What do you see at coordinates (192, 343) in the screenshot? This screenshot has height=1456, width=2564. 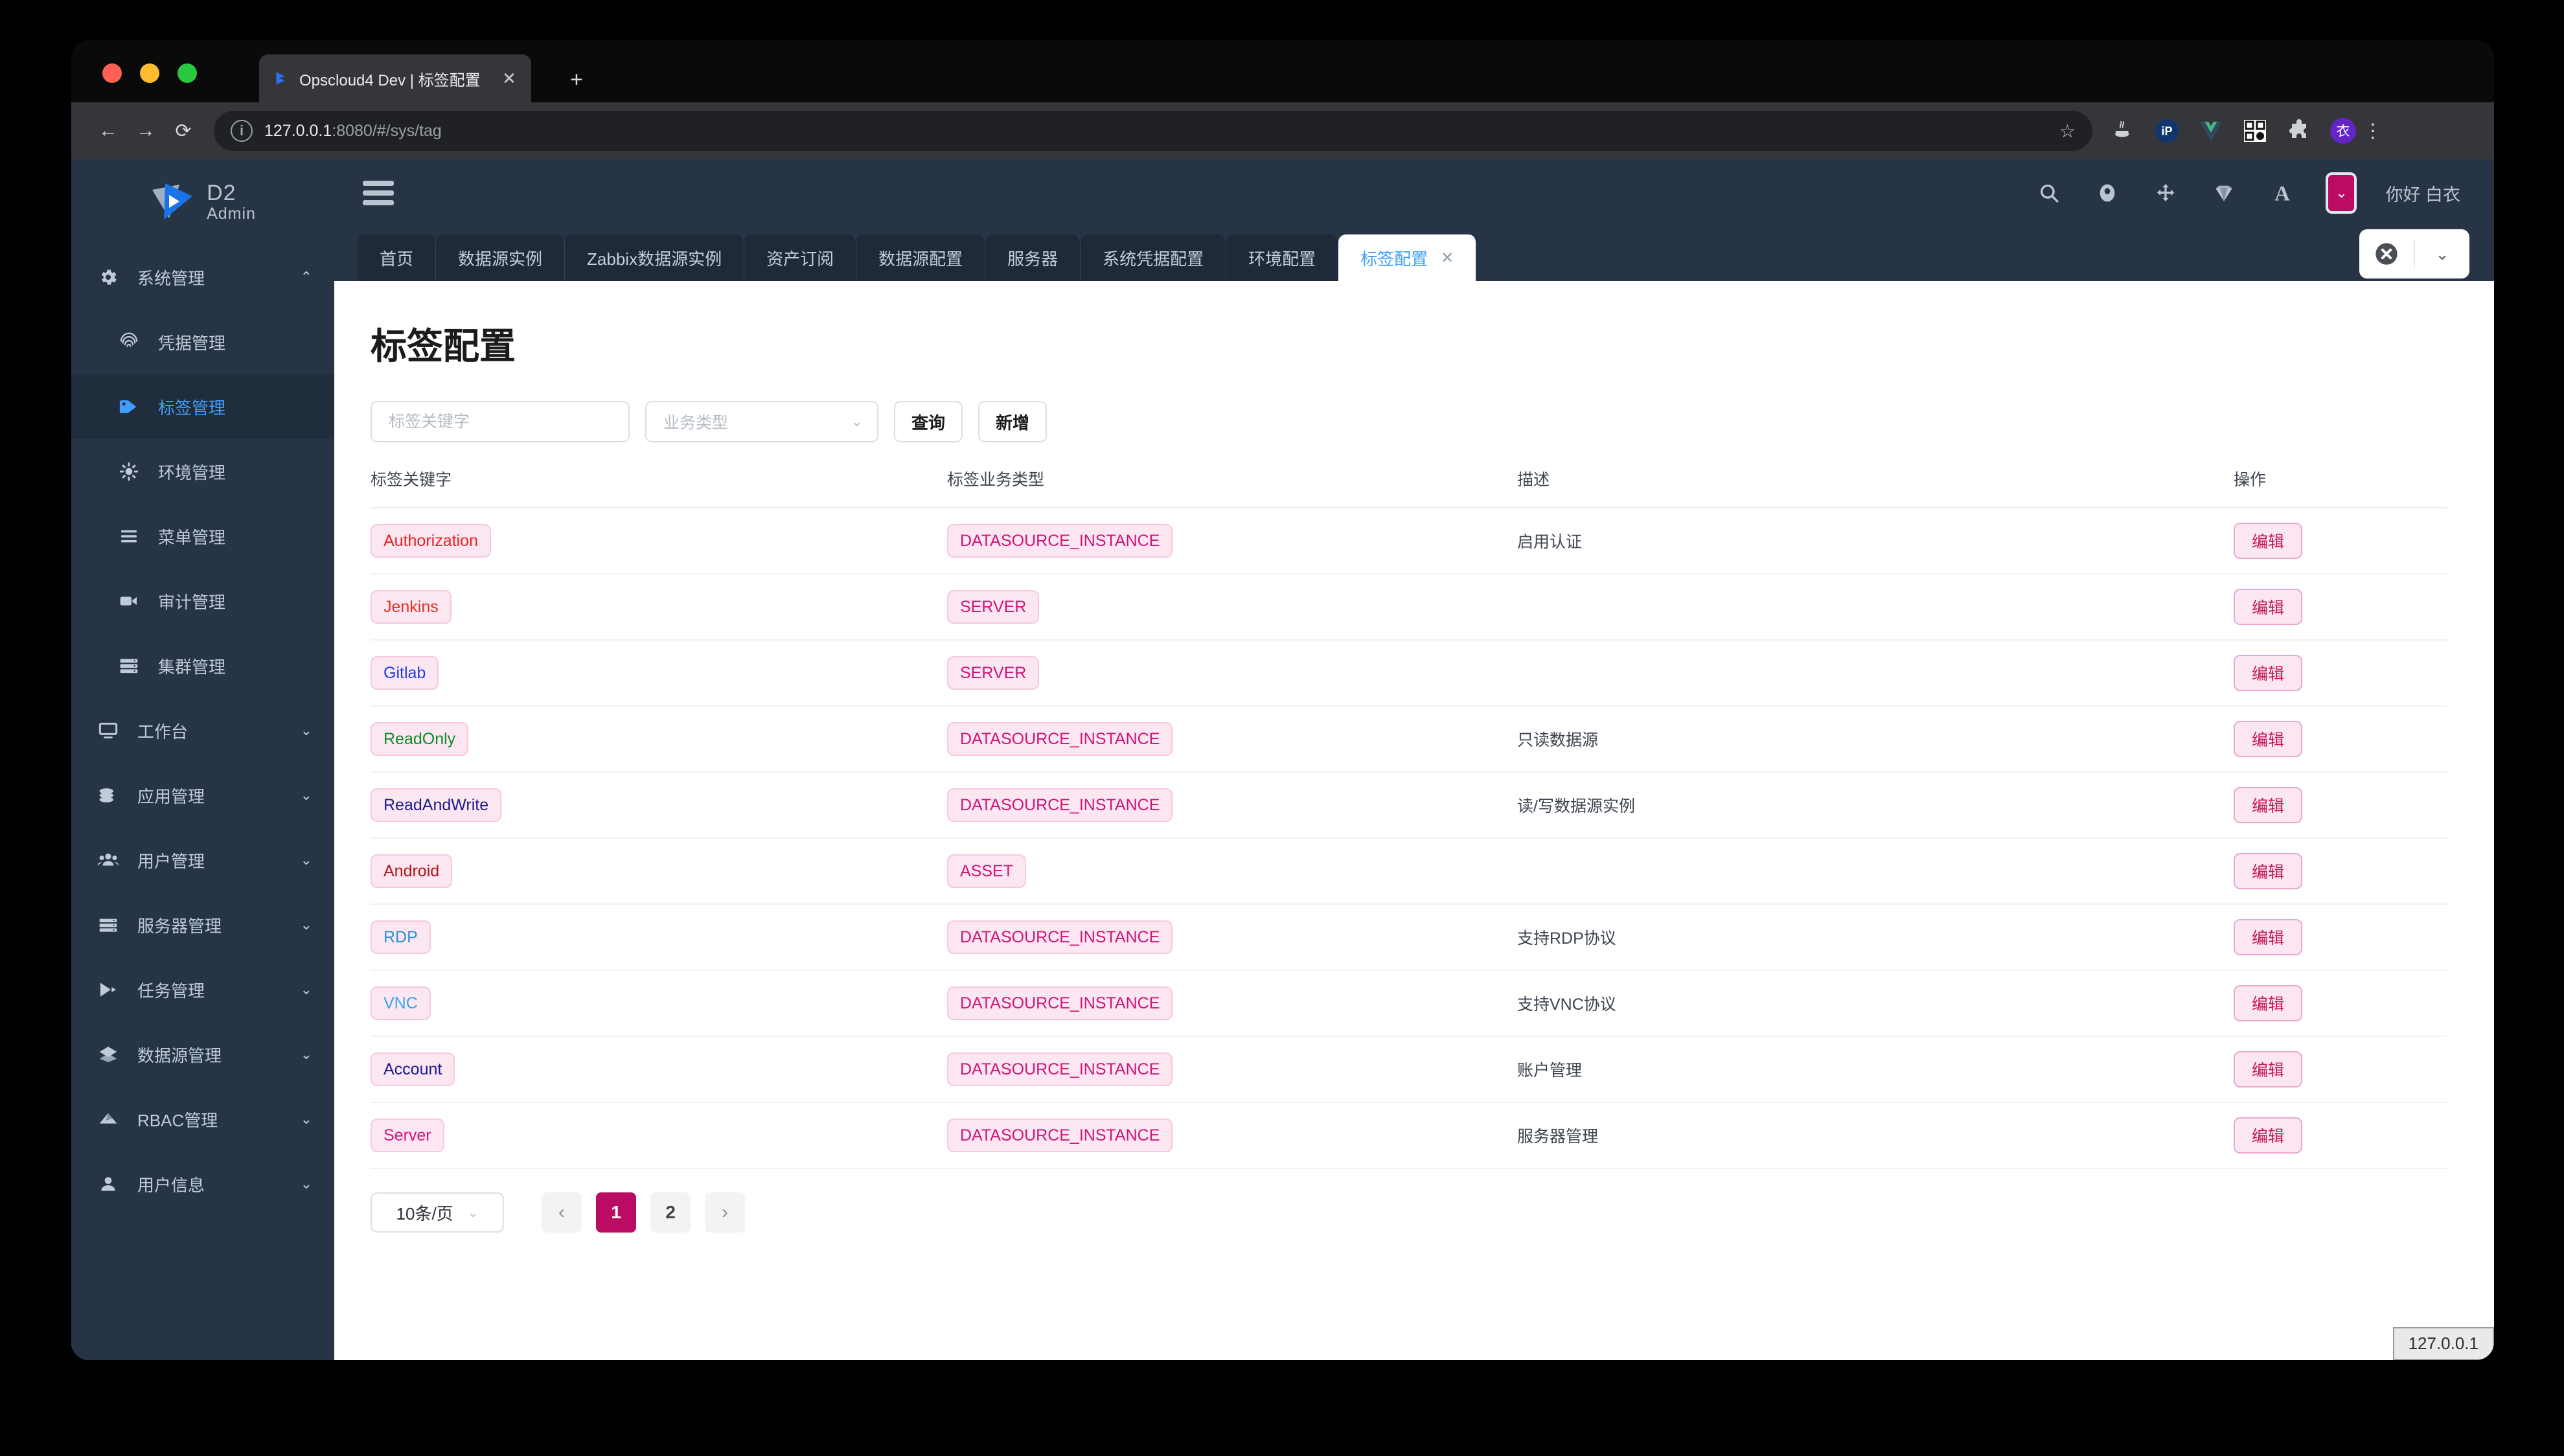 I see `sidebar-item-label: 凭据管理` at bounding box center [192, 343].